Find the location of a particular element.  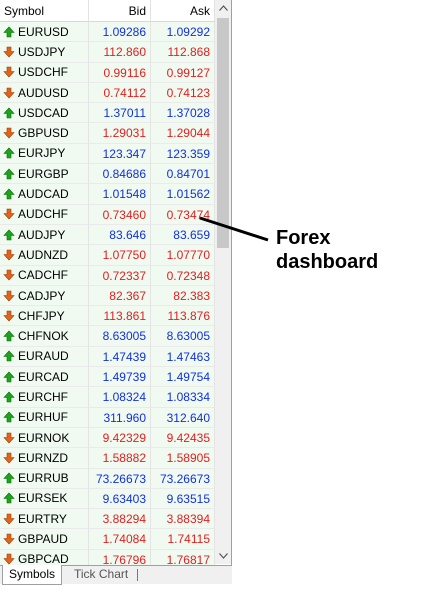

callout-label: Forex dashboard is located at coordinates (327, 250).